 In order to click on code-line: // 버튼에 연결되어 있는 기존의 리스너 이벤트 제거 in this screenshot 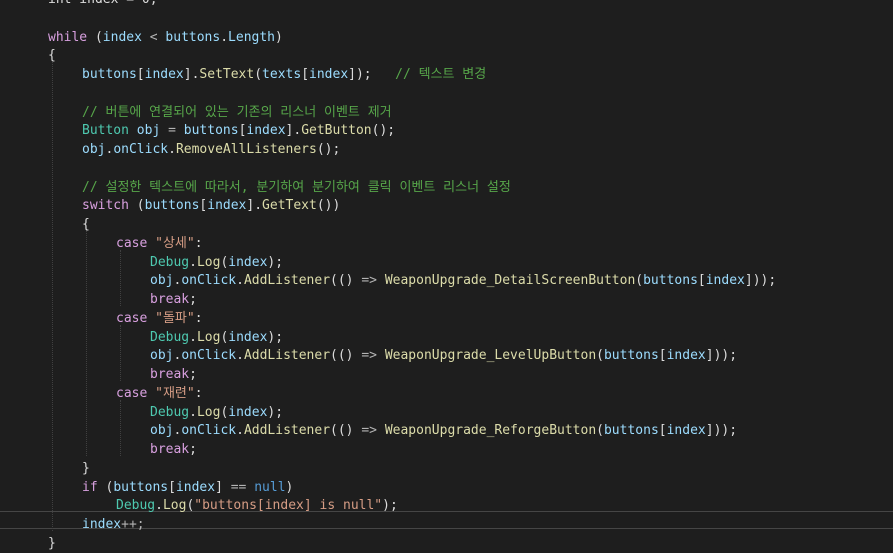, I will do `click(237, 113)`.